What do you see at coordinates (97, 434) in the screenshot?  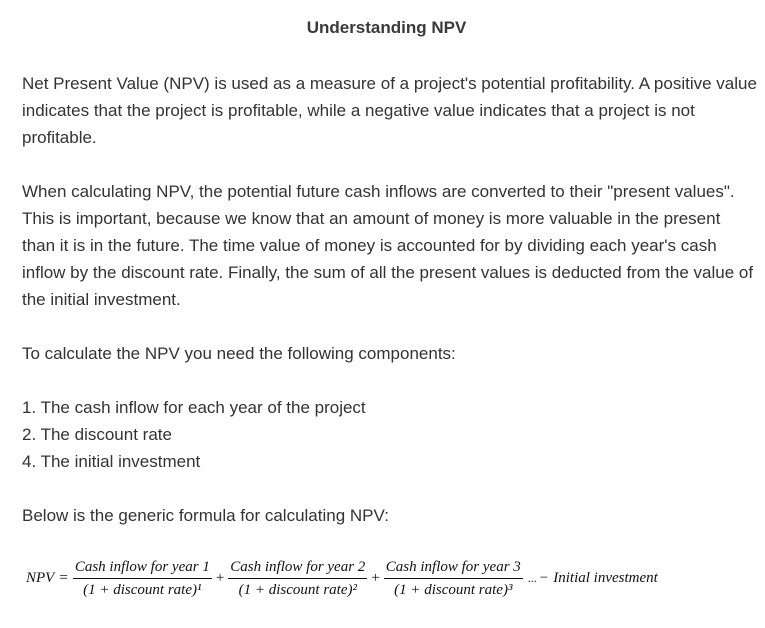 I see `list-item: 2. The discount rate` at bounding box center [97, 434].